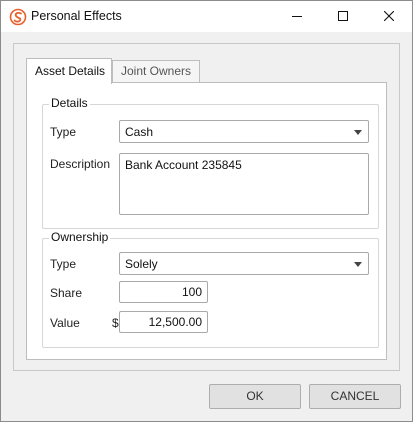 This screenshot has width=413, height=422. Describe the element at coordinates (163, 292) in the screenshot. I see `share-input: 100` at that location.